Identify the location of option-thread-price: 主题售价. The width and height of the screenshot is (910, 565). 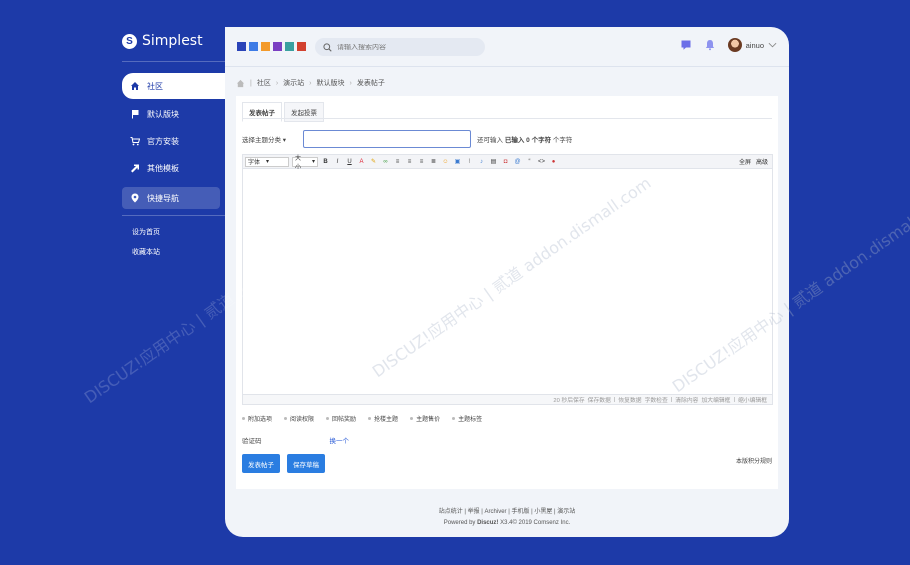
(425, 418).